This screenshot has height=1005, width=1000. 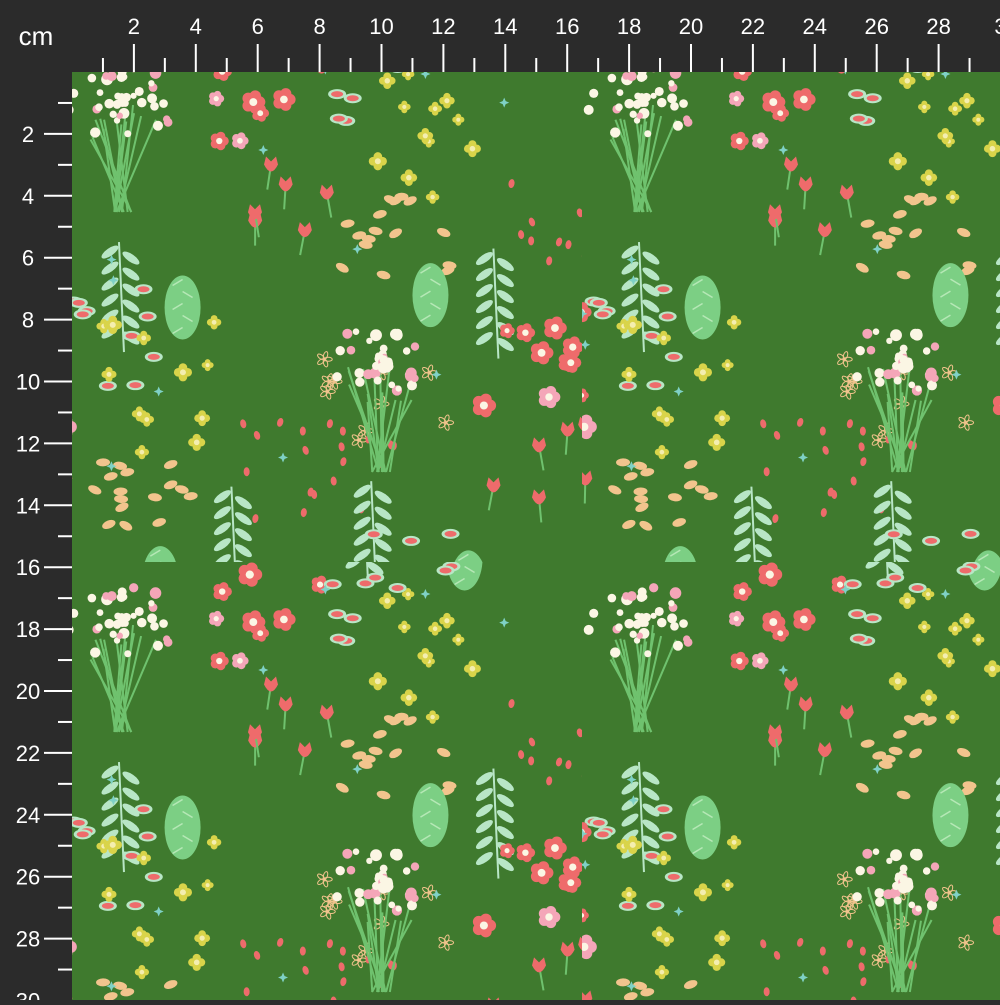 I want to click on top-ruler-label: 8, so click(x=319, y=26).